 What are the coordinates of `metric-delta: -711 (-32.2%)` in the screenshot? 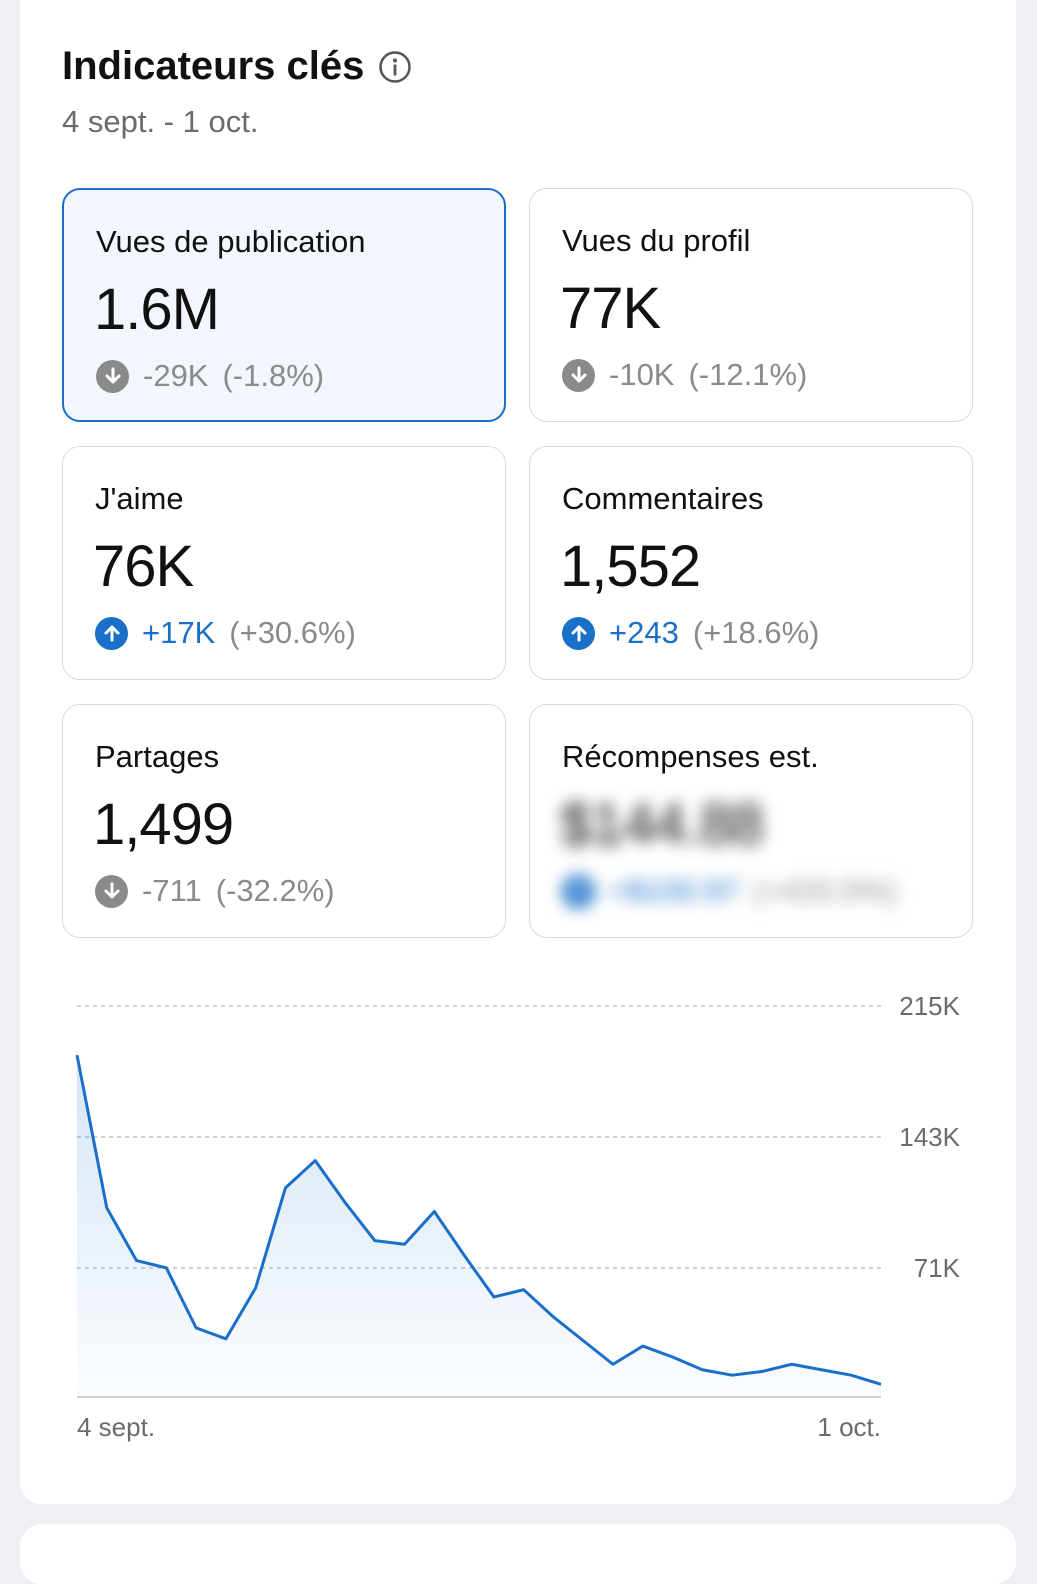 It's located at (215, 891).